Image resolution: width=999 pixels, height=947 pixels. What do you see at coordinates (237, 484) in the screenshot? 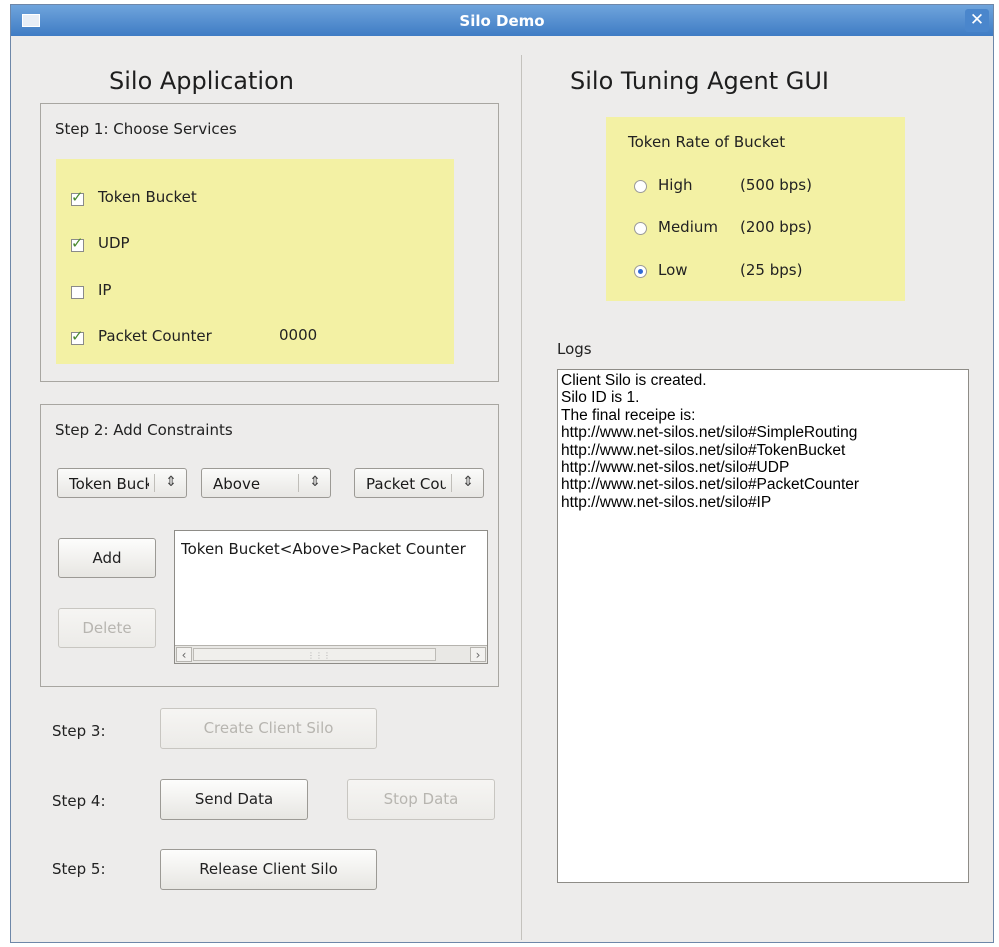
I see `combo-value: Above` at bounding box center [237, 484].